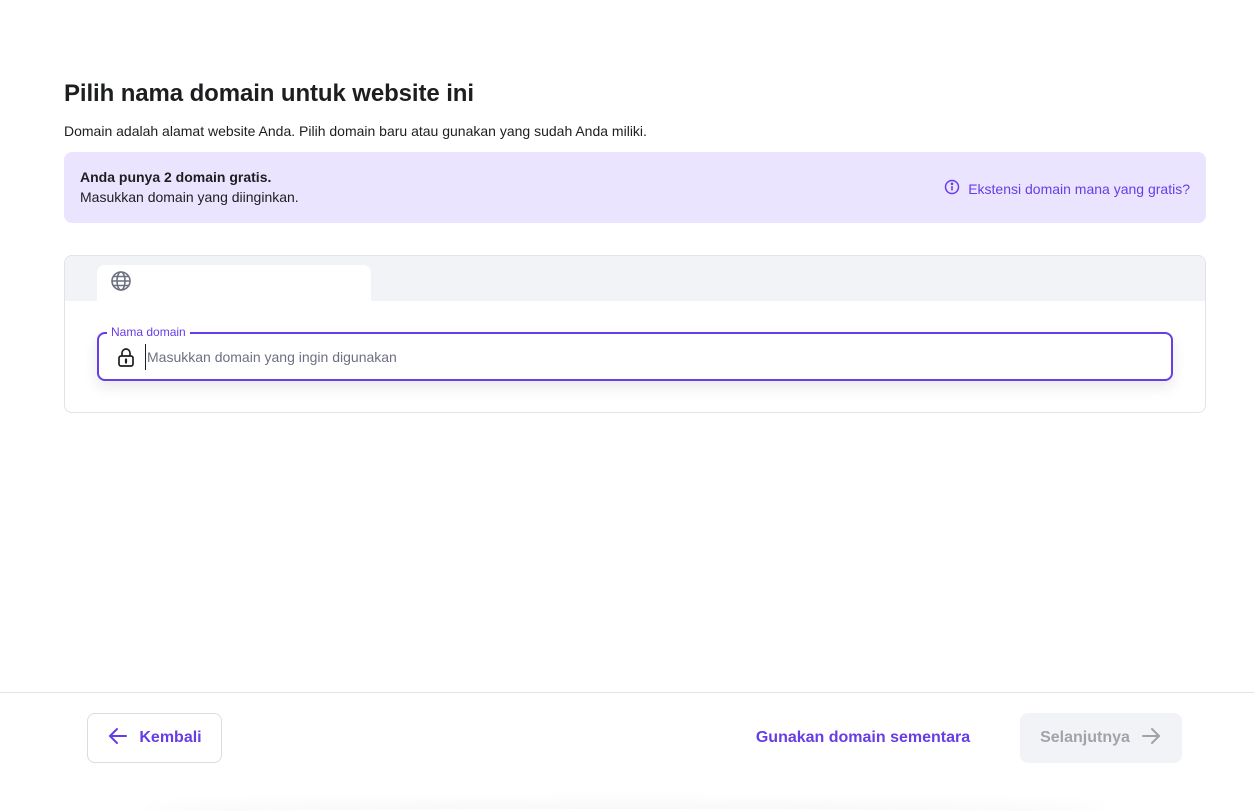 This screenshot has height=811, width=1254. What do you see at coordinates (650, 357) in the screenshot?
I see `domain-search-input` at bounding box center [650, 357].